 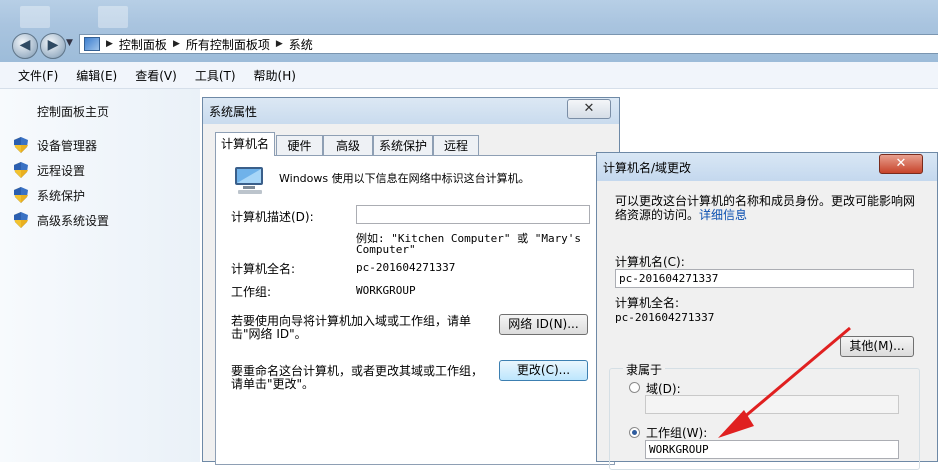 What do you see at coordinates (272, 217) in the screenshot?
I see `description-label: 计算机描述(D):` at bounding box center [272, 217].